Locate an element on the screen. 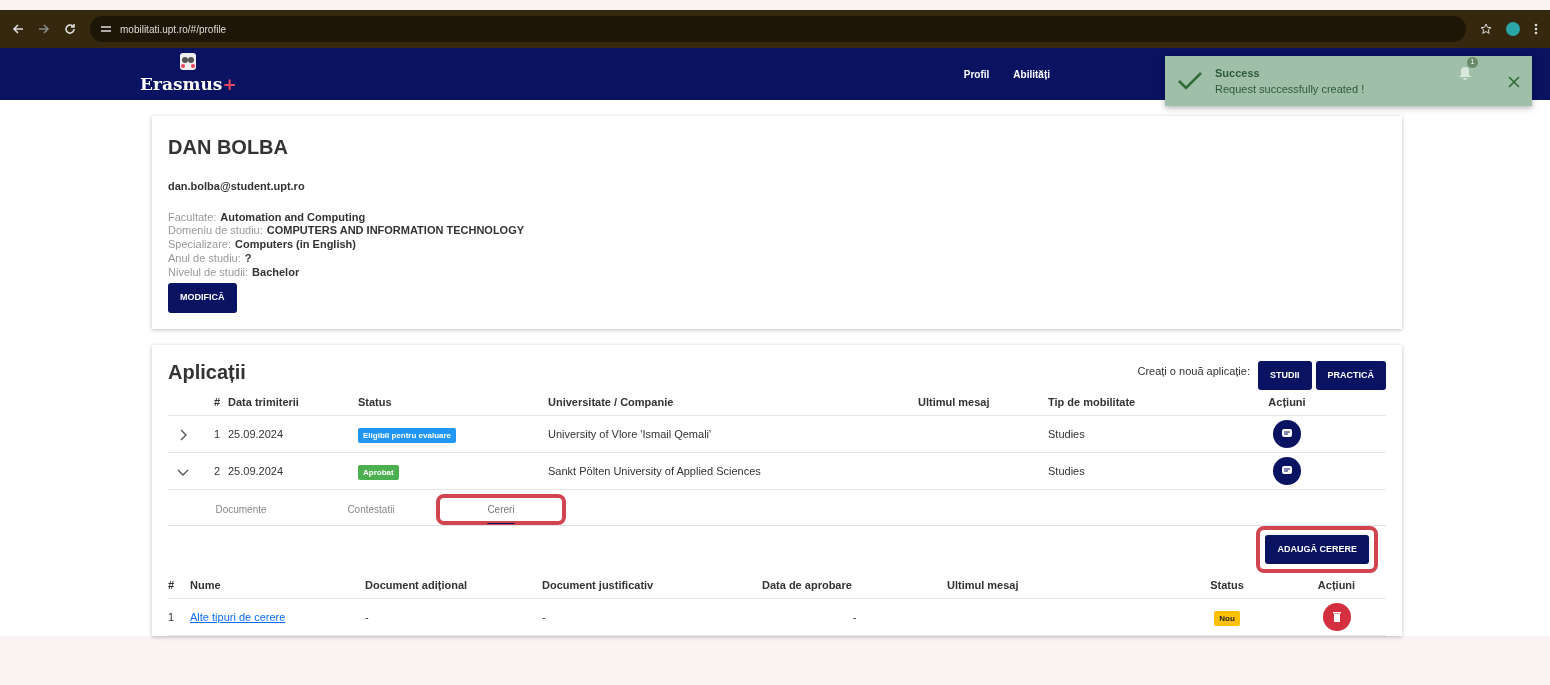 This screenshot has width=1550, height=685. add-request-button: ADAUGĂ CERERE is located at coordinates (1317, 549).